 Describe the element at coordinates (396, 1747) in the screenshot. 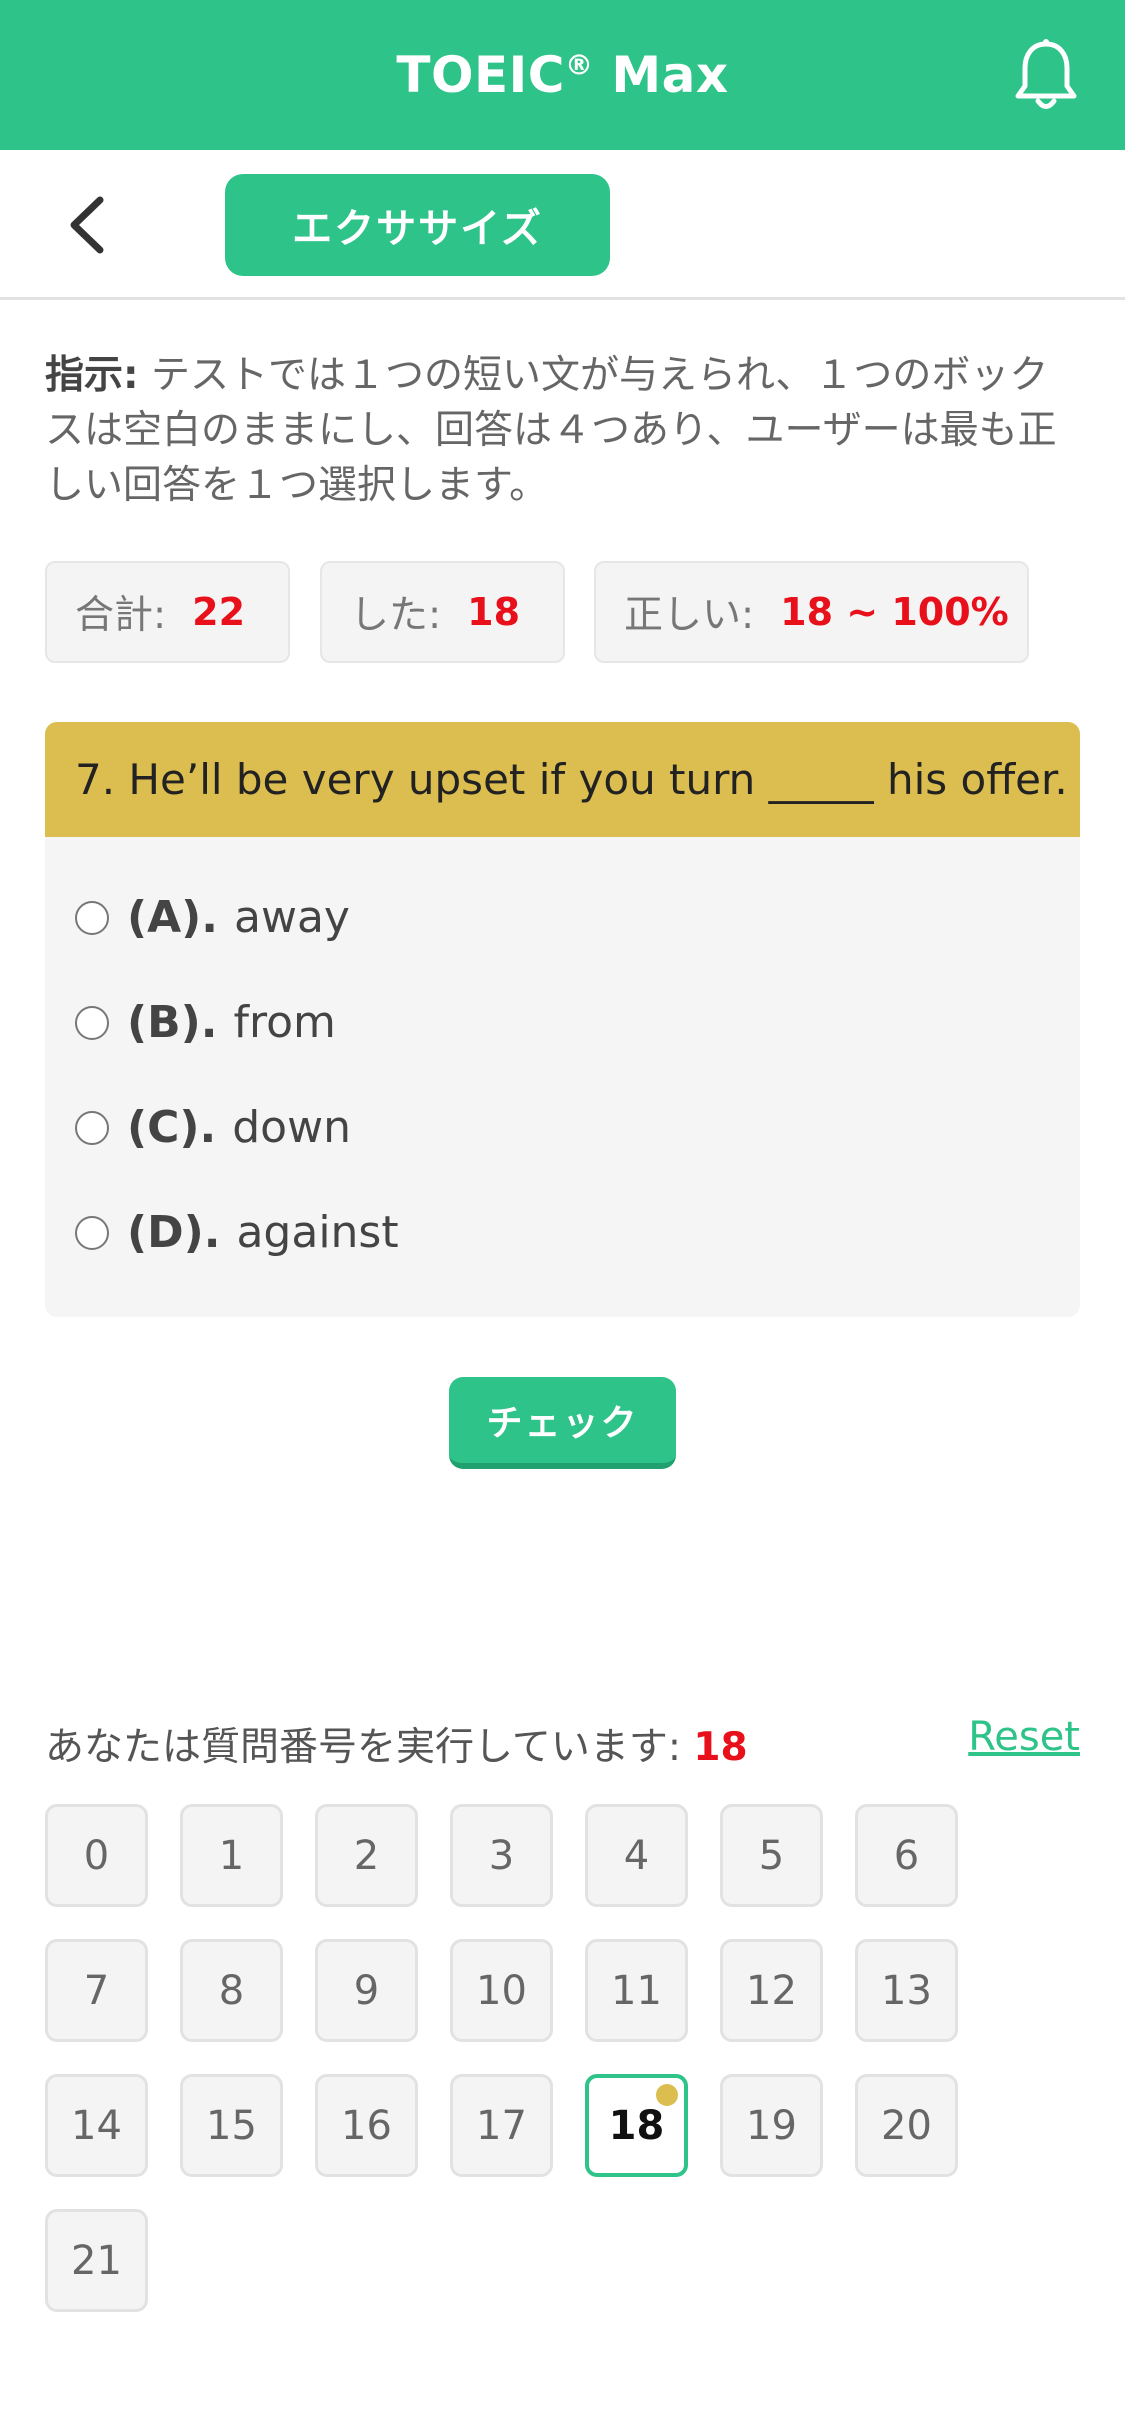

I see `current-question-label: あなたは質問番号を実行しています: 18` at that location.